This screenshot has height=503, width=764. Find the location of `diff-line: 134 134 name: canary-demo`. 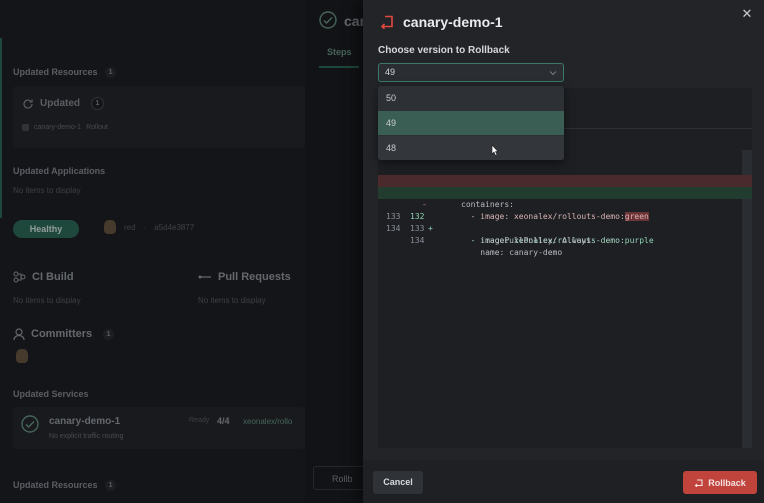

diff-line: 134 134 name: canary-demo is located at coordinates (565, 234).